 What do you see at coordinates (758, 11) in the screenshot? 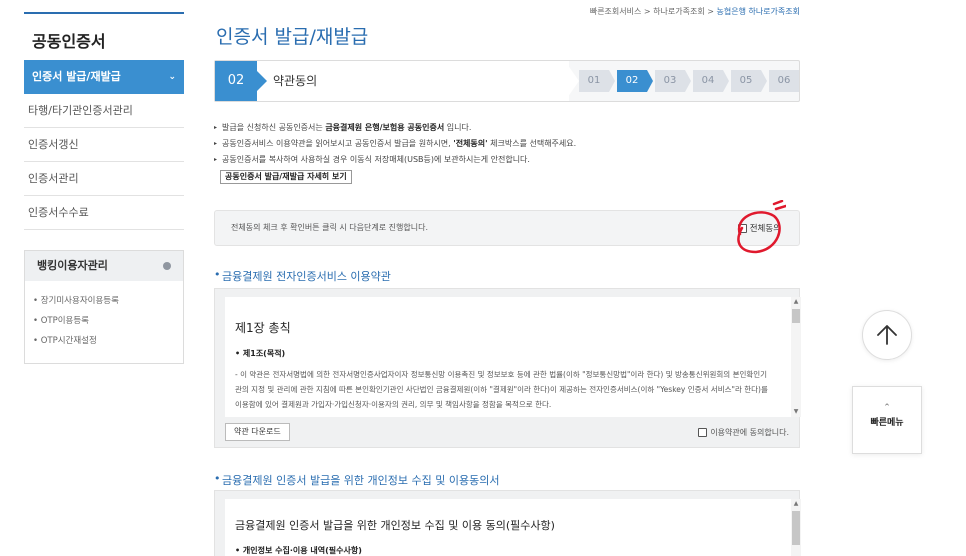
I see `breadcrumb-current: 농협은행 하나로가족조회` at bounding box center [758, 11].